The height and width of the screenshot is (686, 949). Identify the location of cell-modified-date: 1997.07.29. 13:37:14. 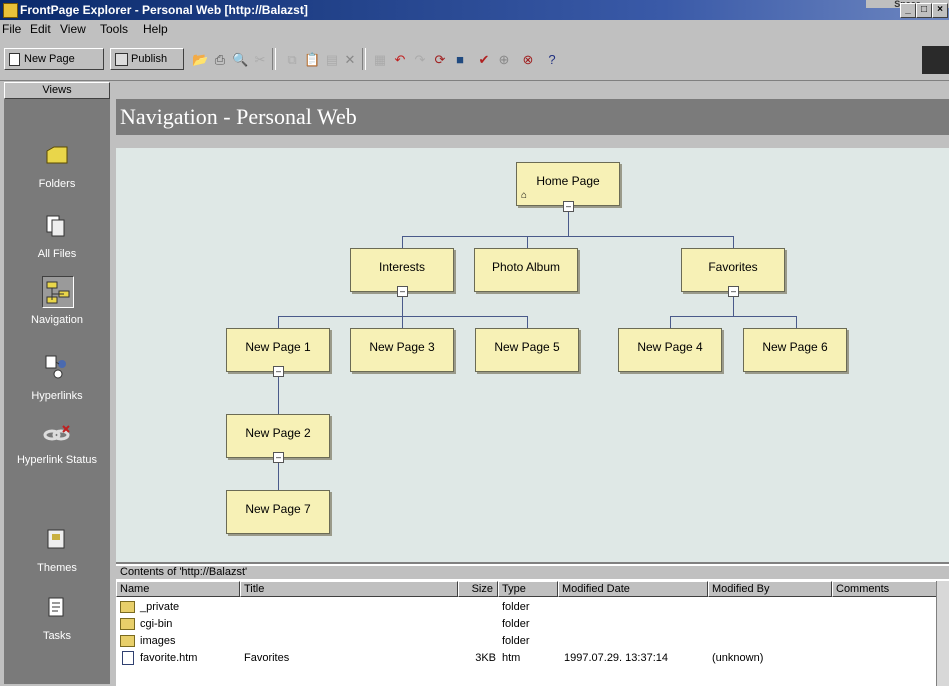
(616, 658).